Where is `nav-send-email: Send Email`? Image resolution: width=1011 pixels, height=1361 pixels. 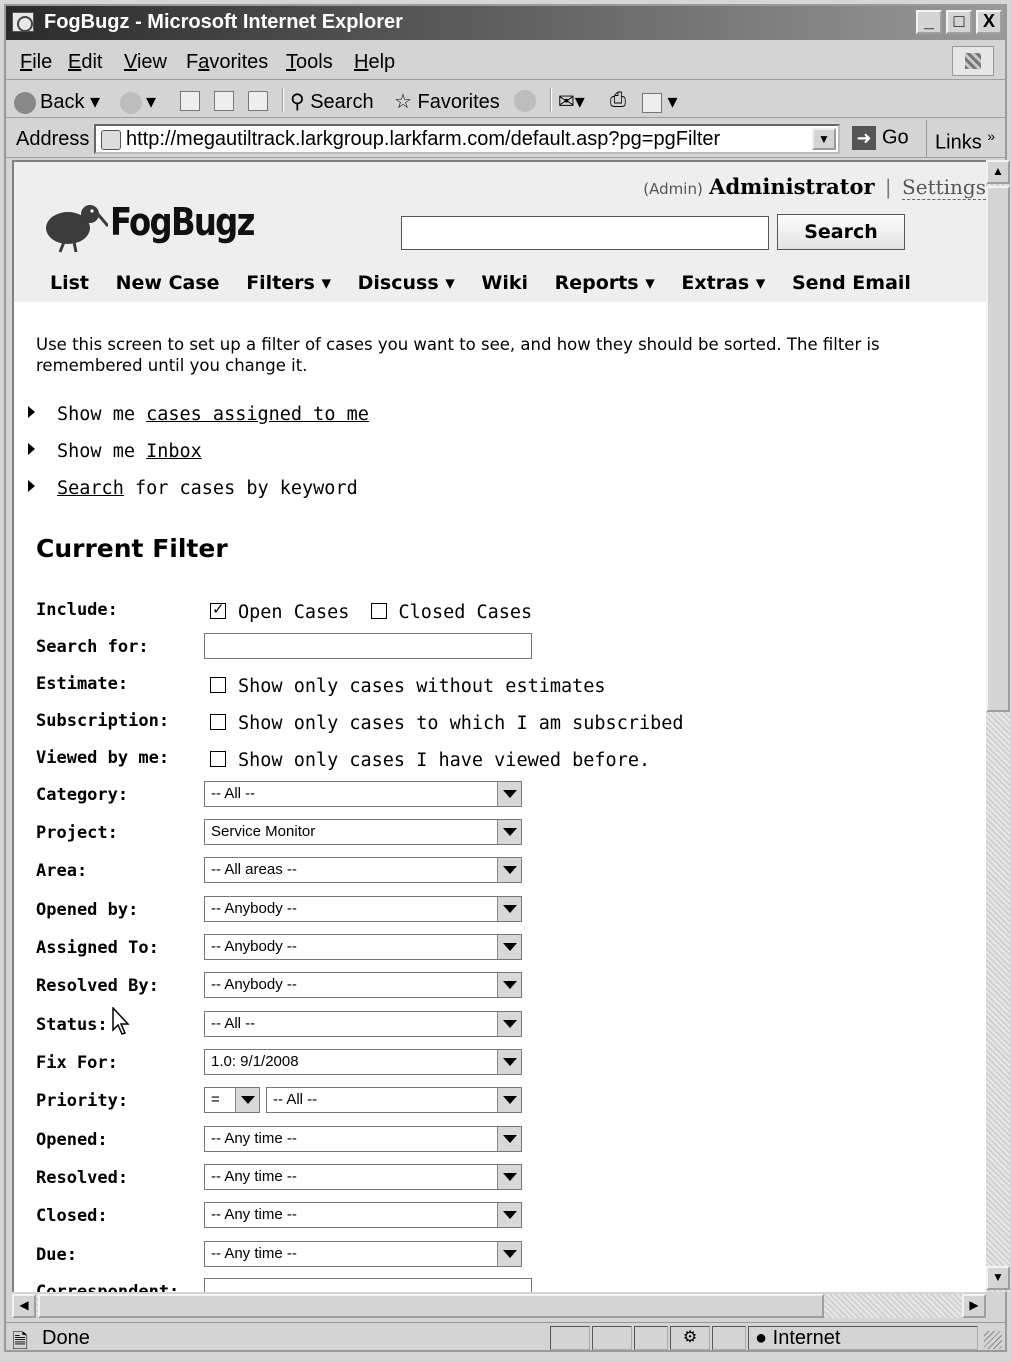
nav-send-email: Send Email is located at coordinates (851, 283).